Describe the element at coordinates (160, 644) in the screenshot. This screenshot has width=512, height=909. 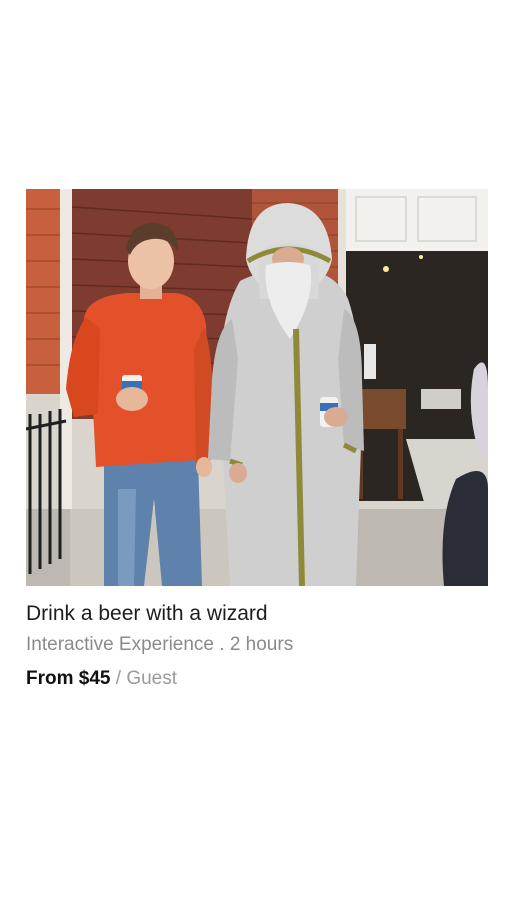
I see `listing-subtitle: Interactive Experience . 2 hours` at that location.